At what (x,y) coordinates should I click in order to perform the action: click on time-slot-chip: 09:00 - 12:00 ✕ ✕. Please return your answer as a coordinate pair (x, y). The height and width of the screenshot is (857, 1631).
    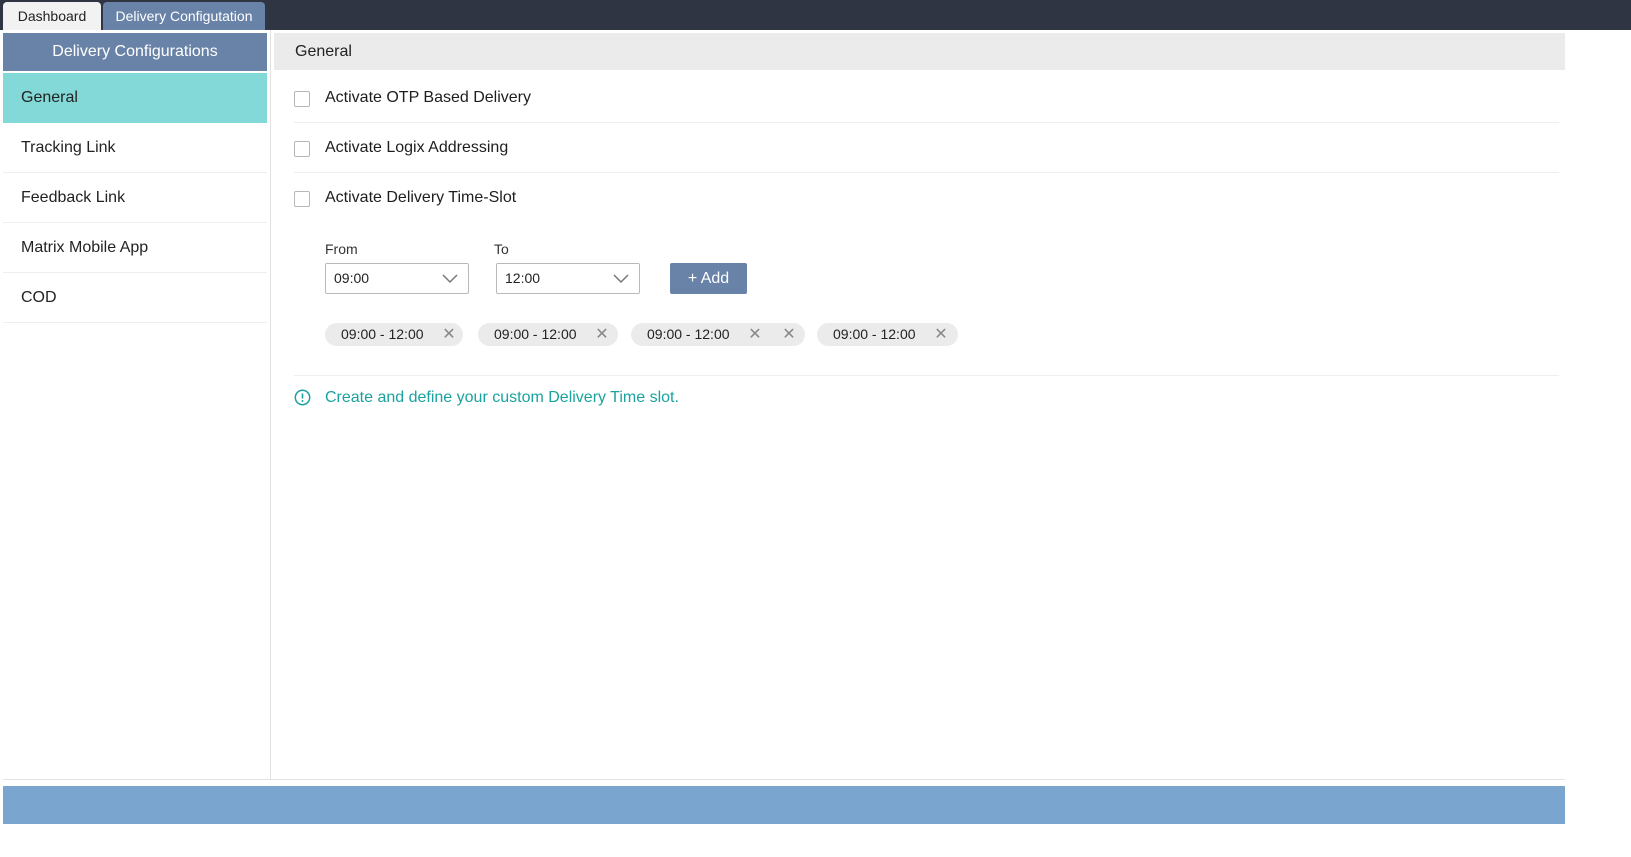
    Looking at the image, I should click on (718, 334).